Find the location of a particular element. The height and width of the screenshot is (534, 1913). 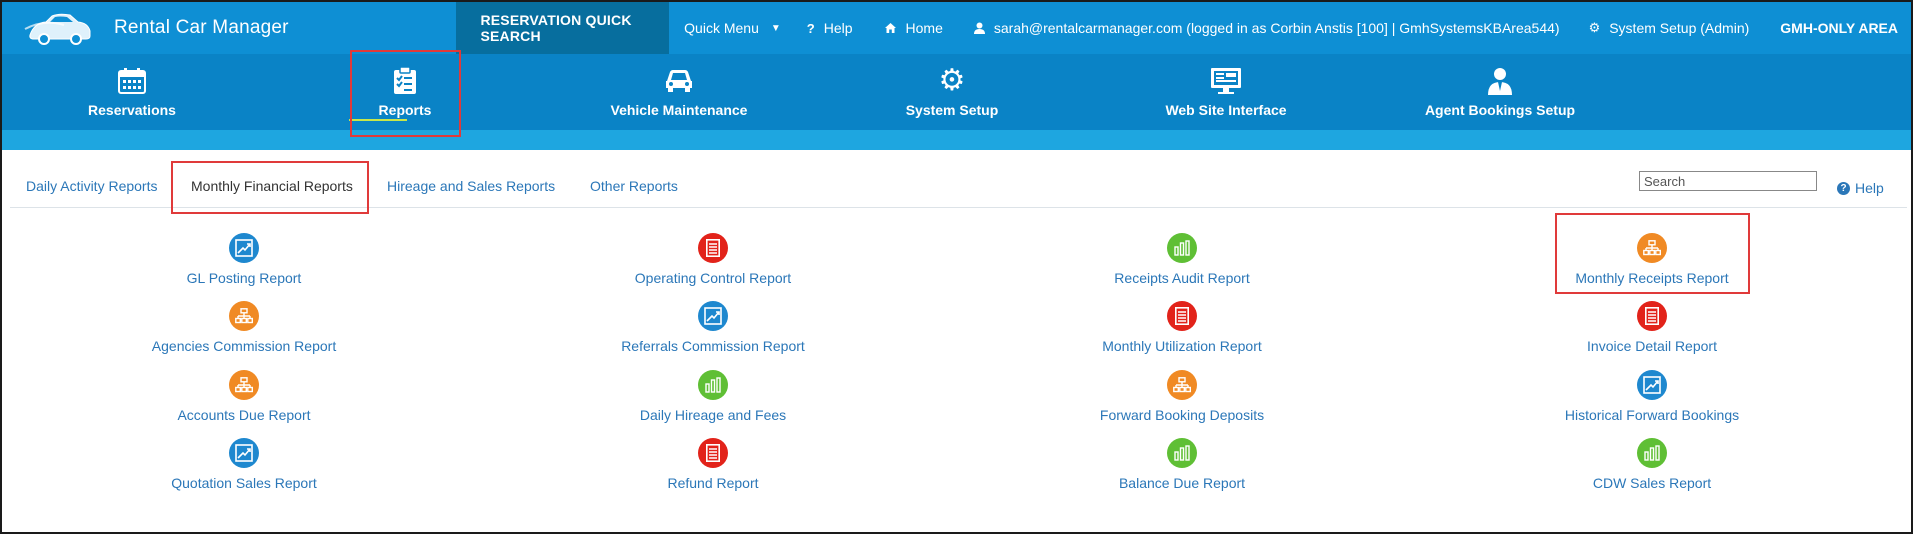

report-label: Daily Hireage and Fees is located at coordinates (713, 415).